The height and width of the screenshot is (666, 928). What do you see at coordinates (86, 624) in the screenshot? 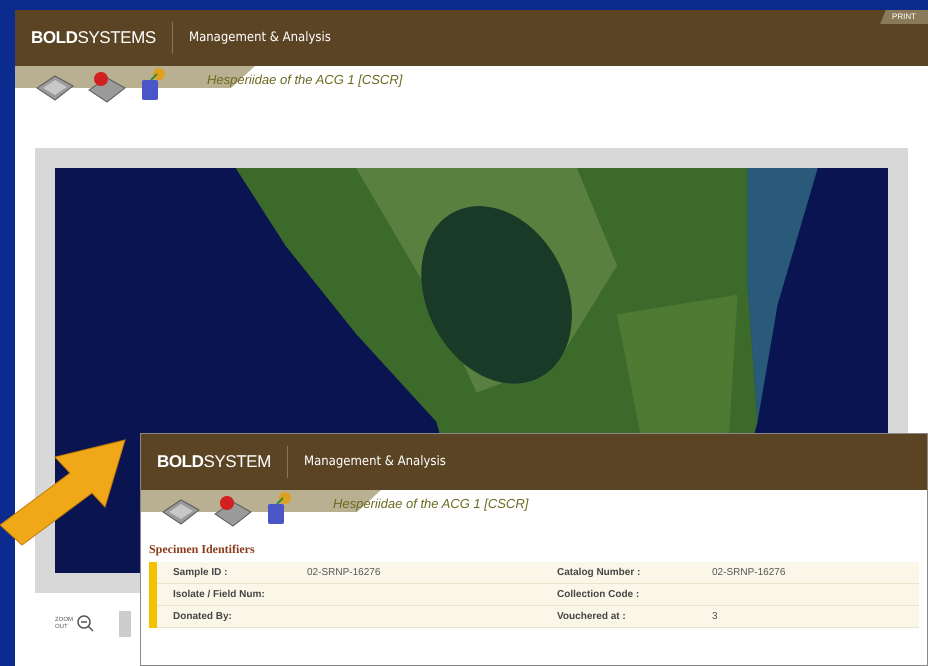
I see `zoom-out-icon` at bounding box center [86, 624].